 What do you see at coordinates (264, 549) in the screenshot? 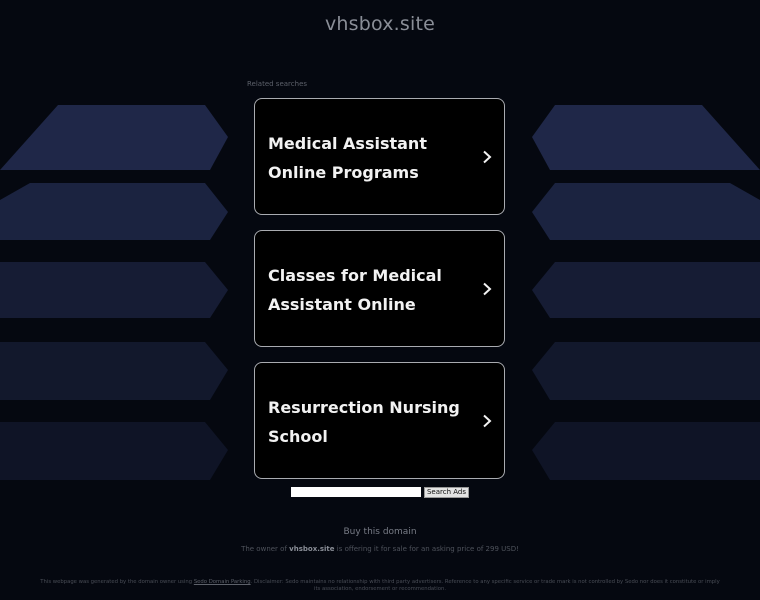
I see `owner-prefix: The owner of` at bounding box center [264, 549].